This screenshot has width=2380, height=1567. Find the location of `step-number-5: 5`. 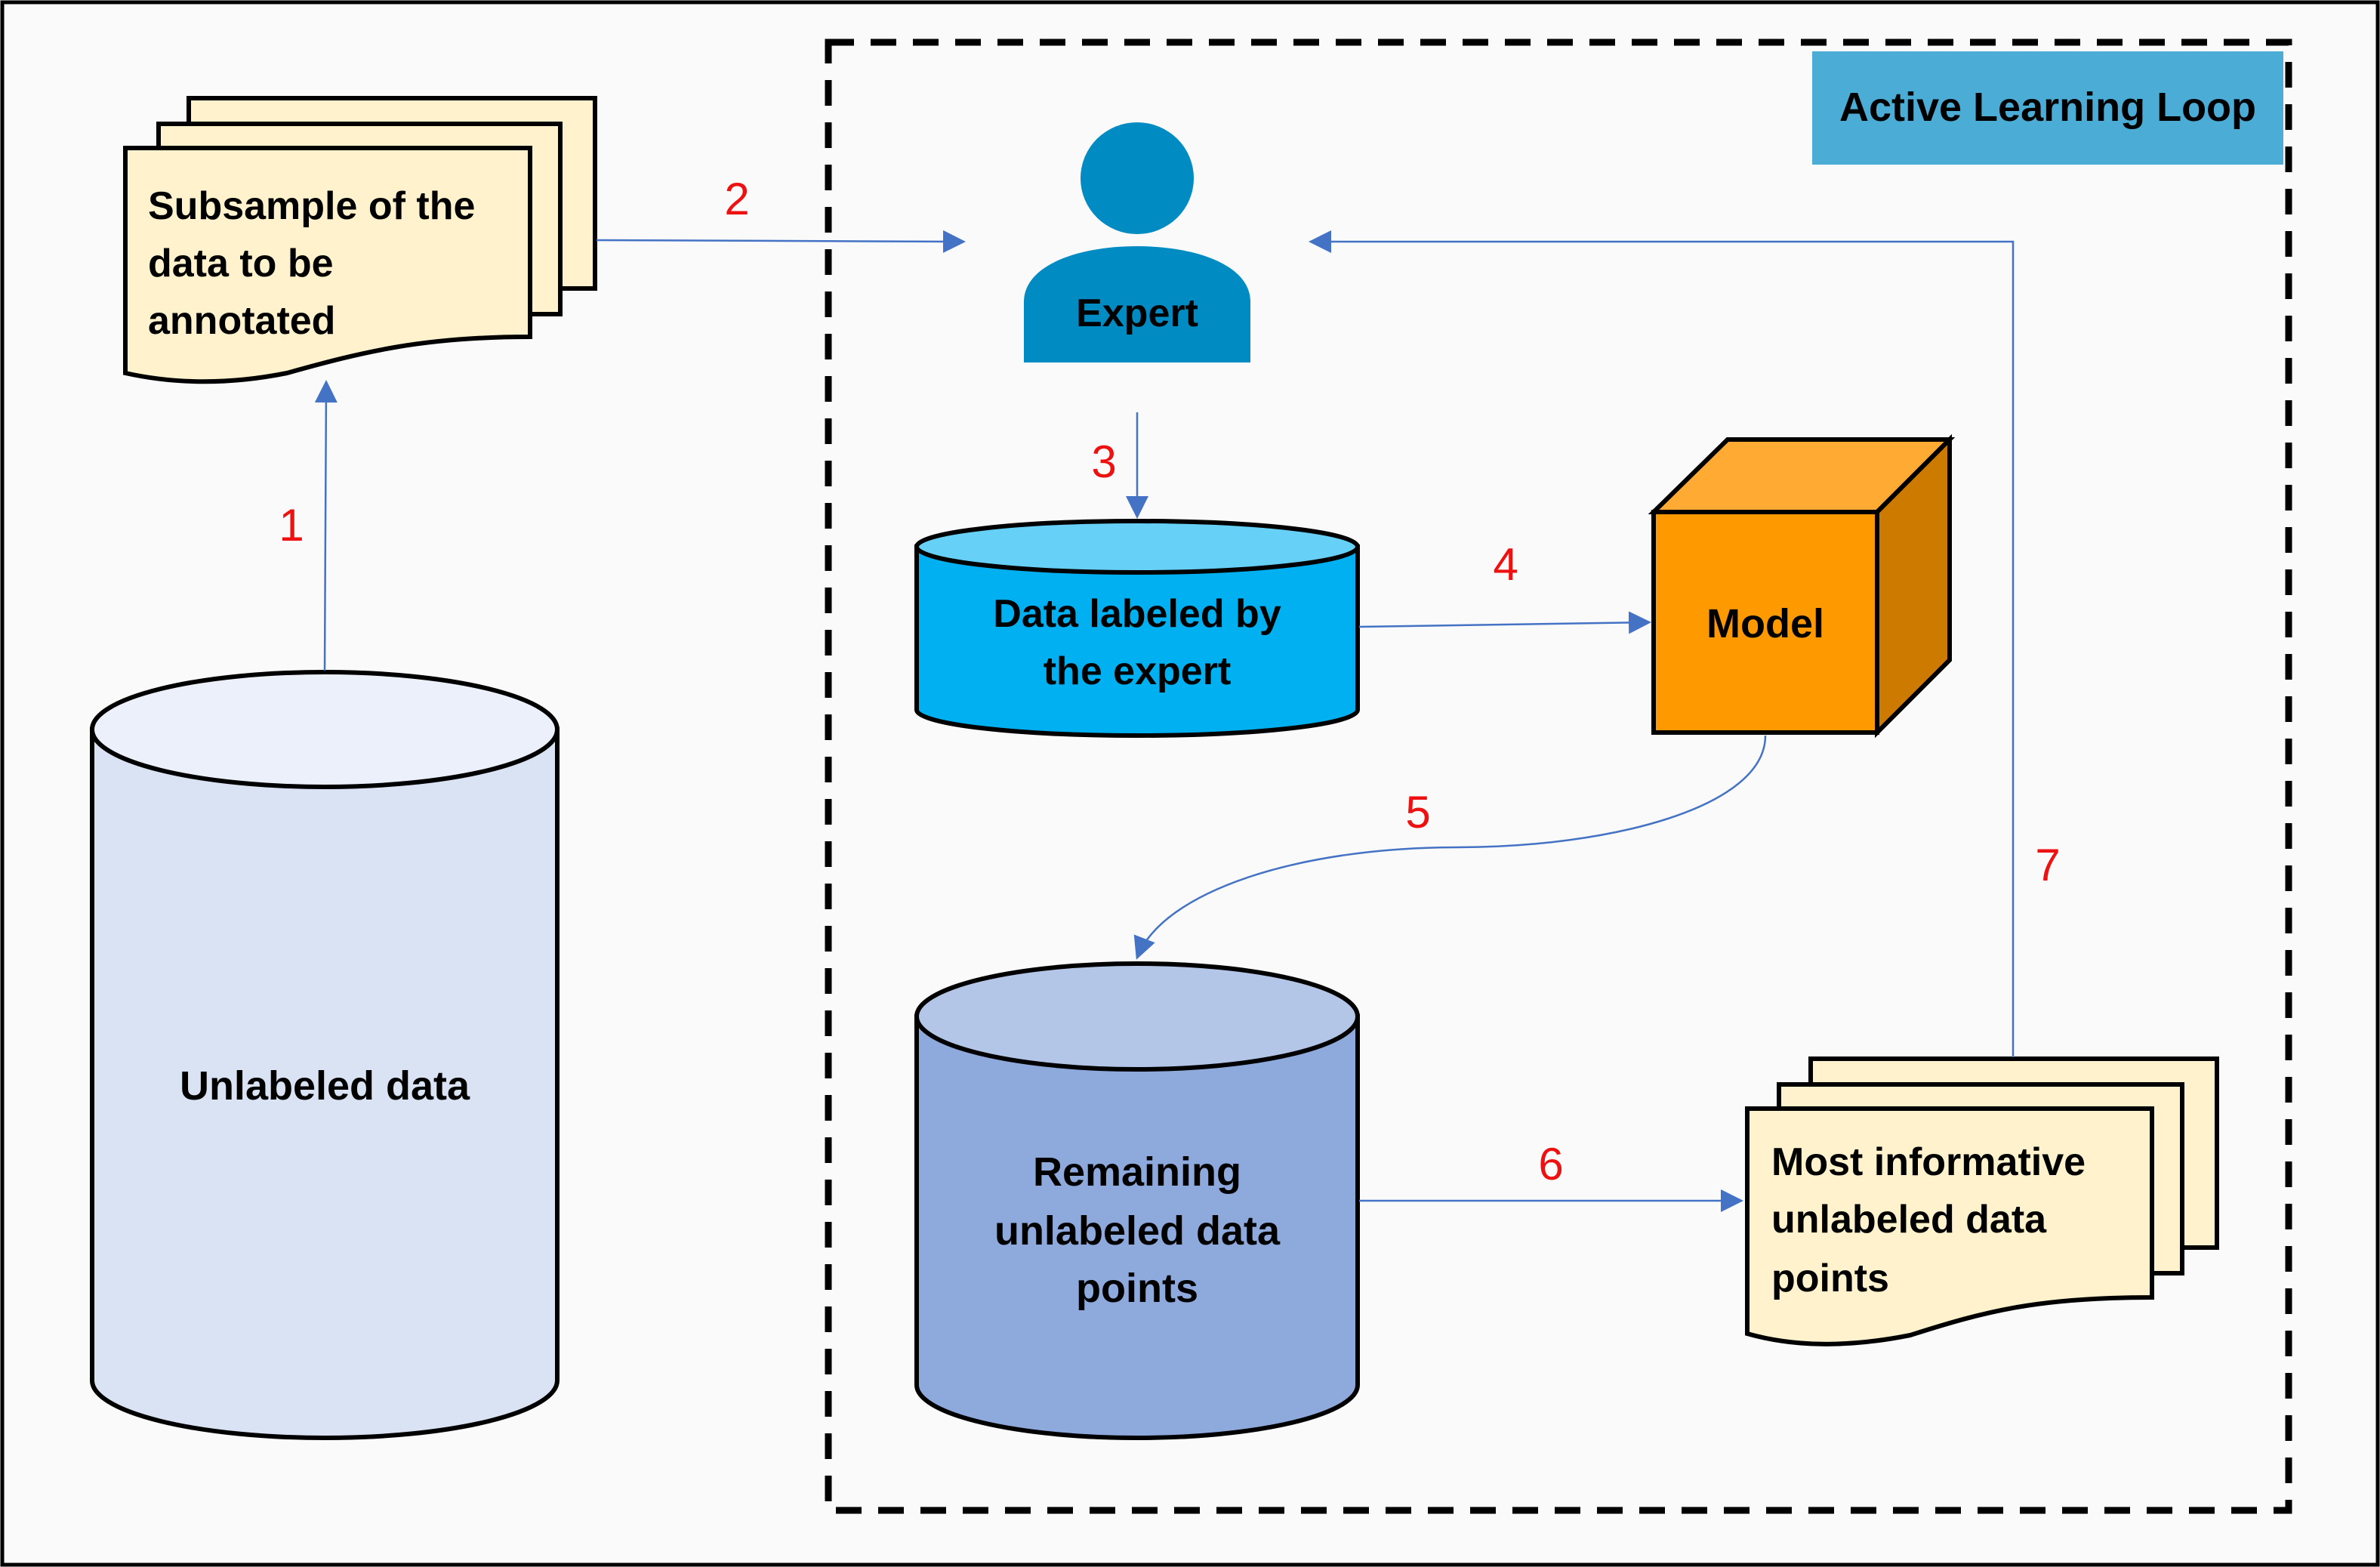

step-number-5: 5 is located at coordinates (1417, 812).